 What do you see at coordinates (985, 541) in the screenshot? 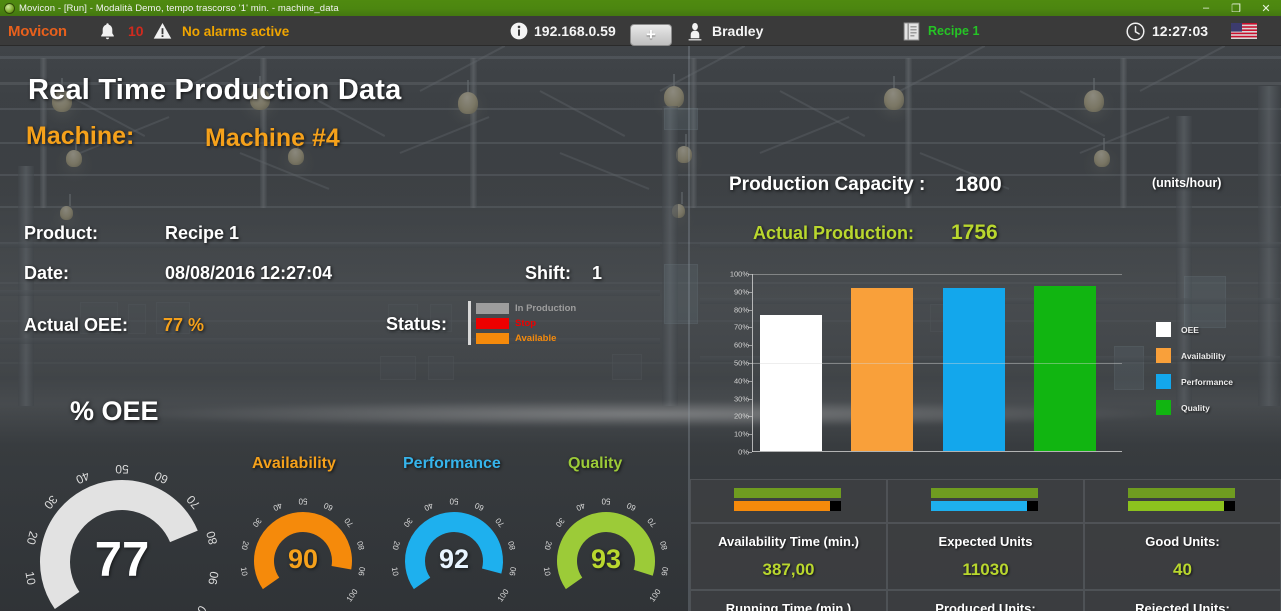
I see `table-header: Expected Units` at bounding box center [985, 541].